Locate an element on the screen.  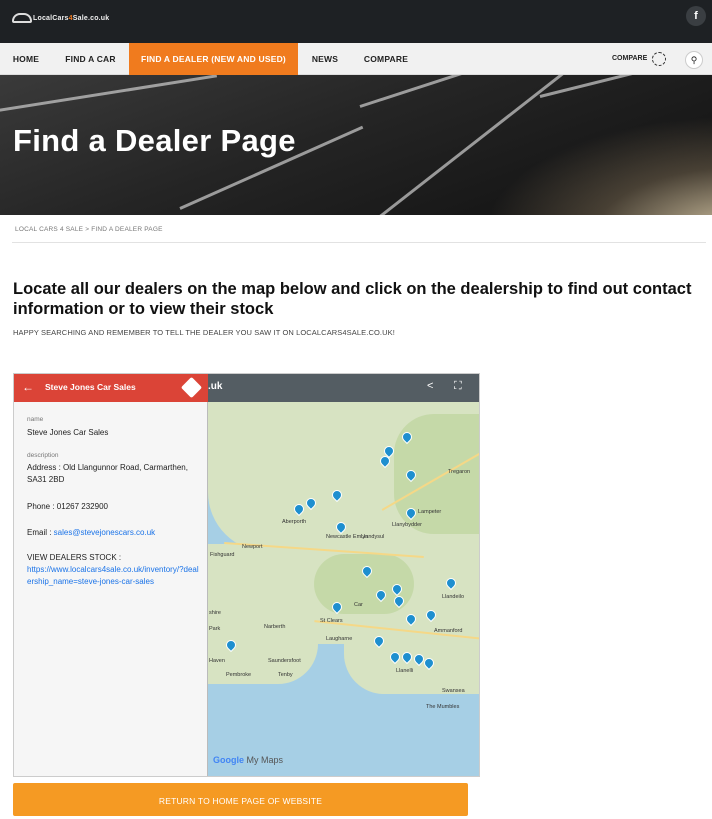
fullscreen-icon: ⛶ is located at coordinates (458, 386).